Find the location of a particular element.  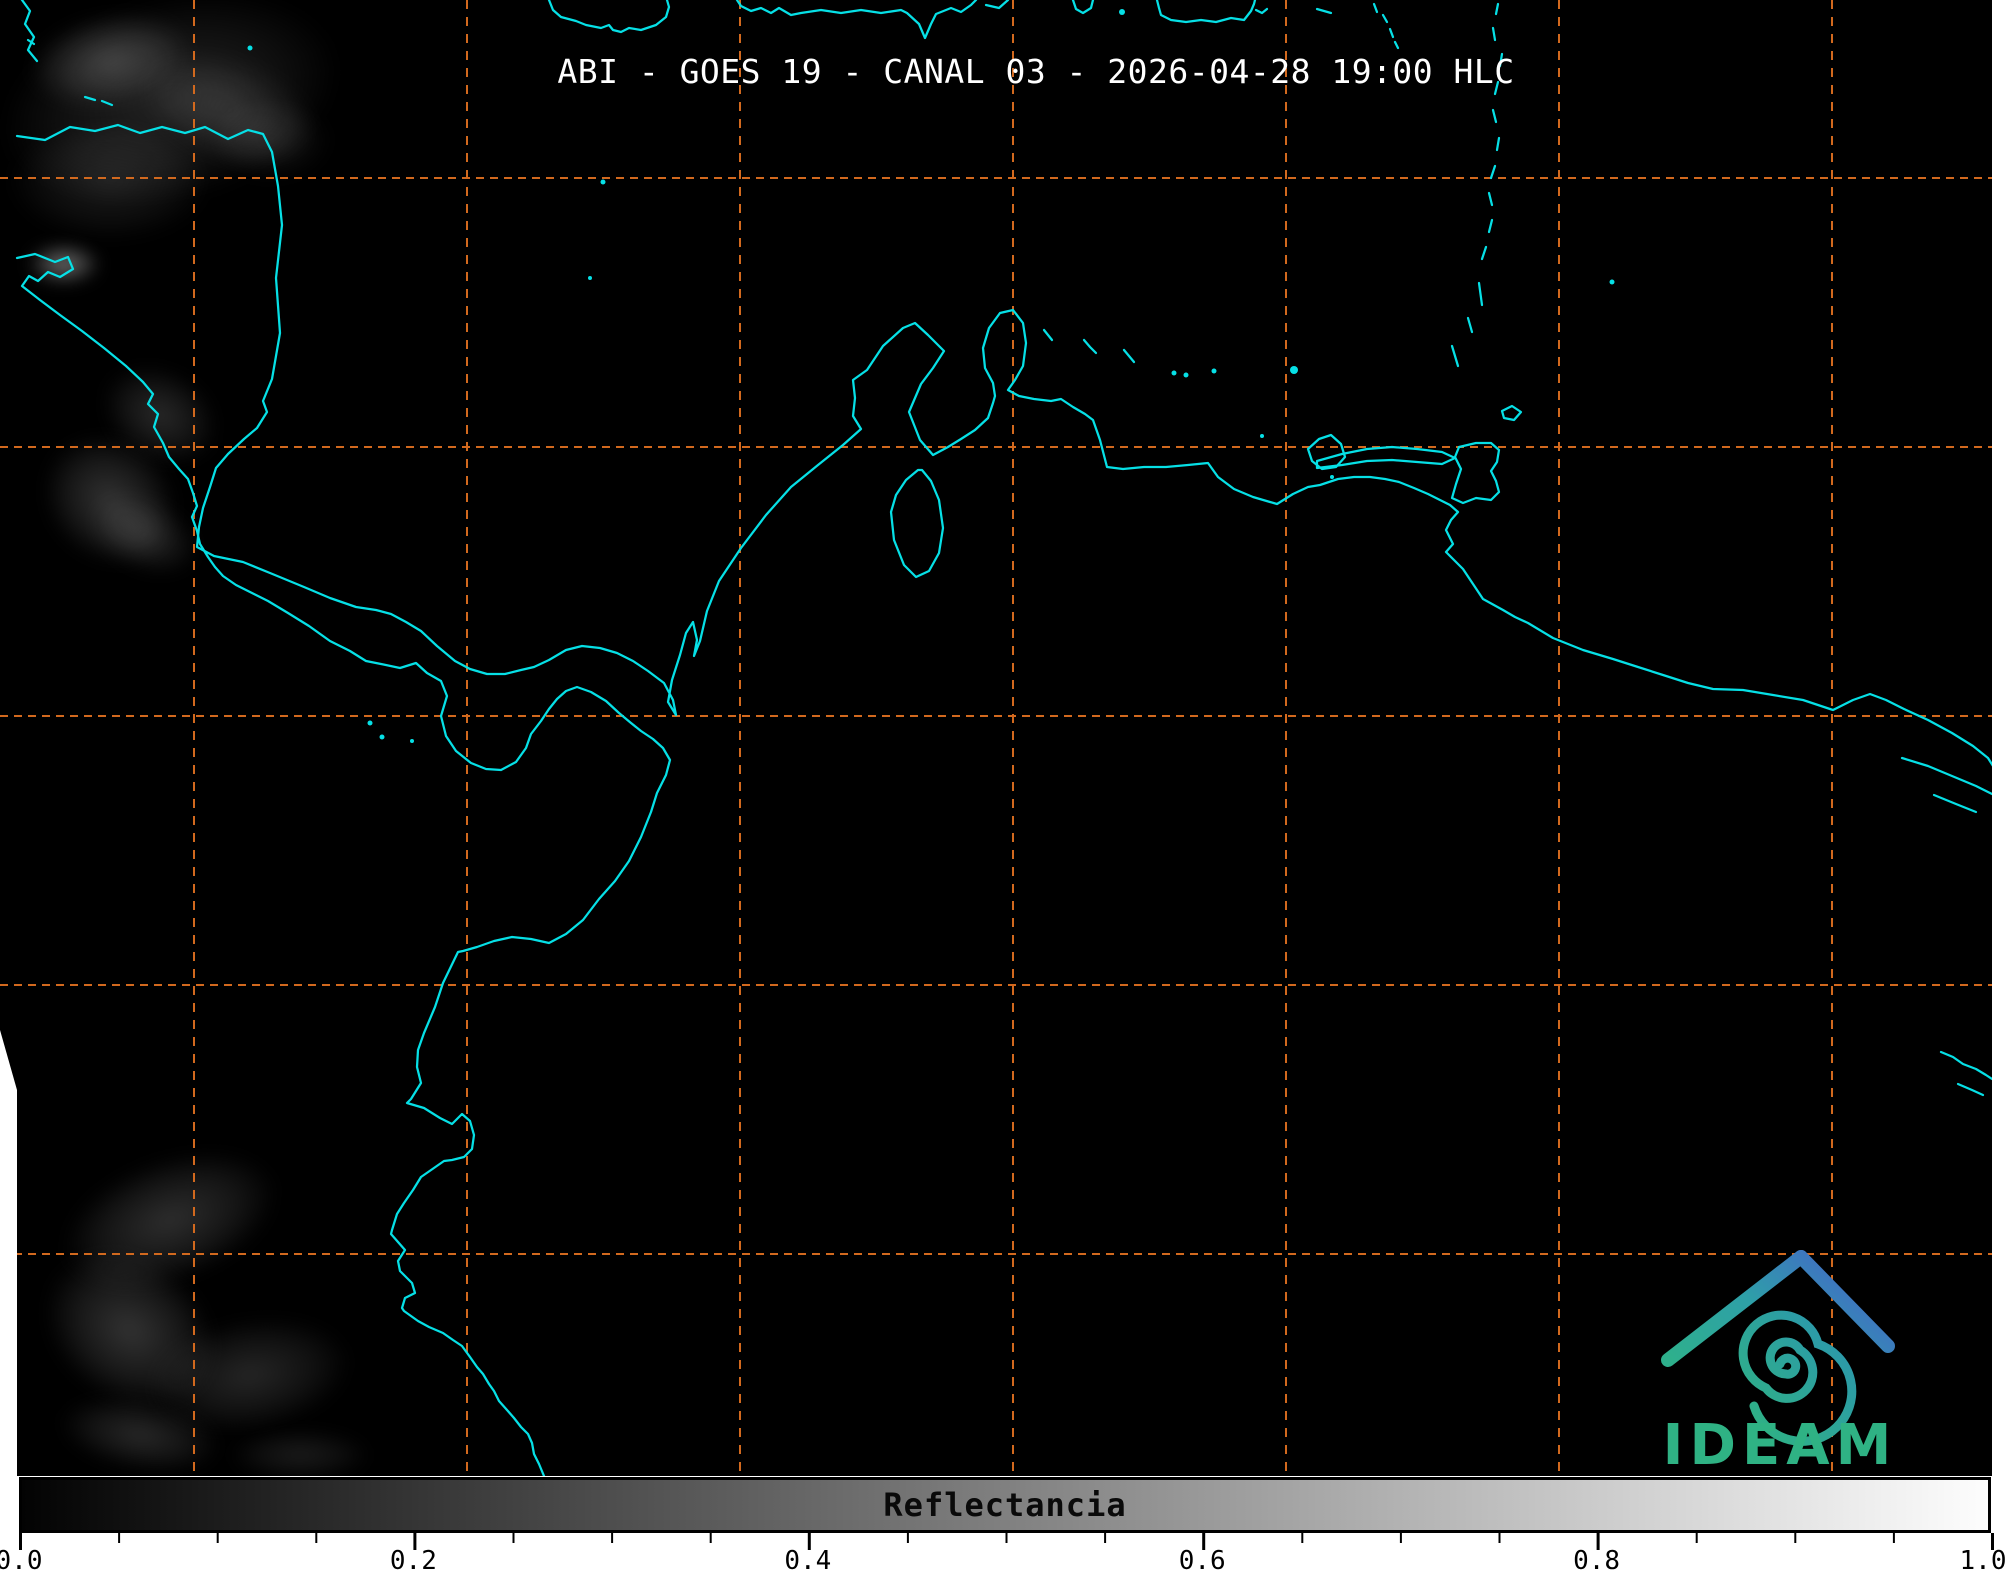

colorbar-tick-label: 0.2 is located at coordinates (413, 1561).